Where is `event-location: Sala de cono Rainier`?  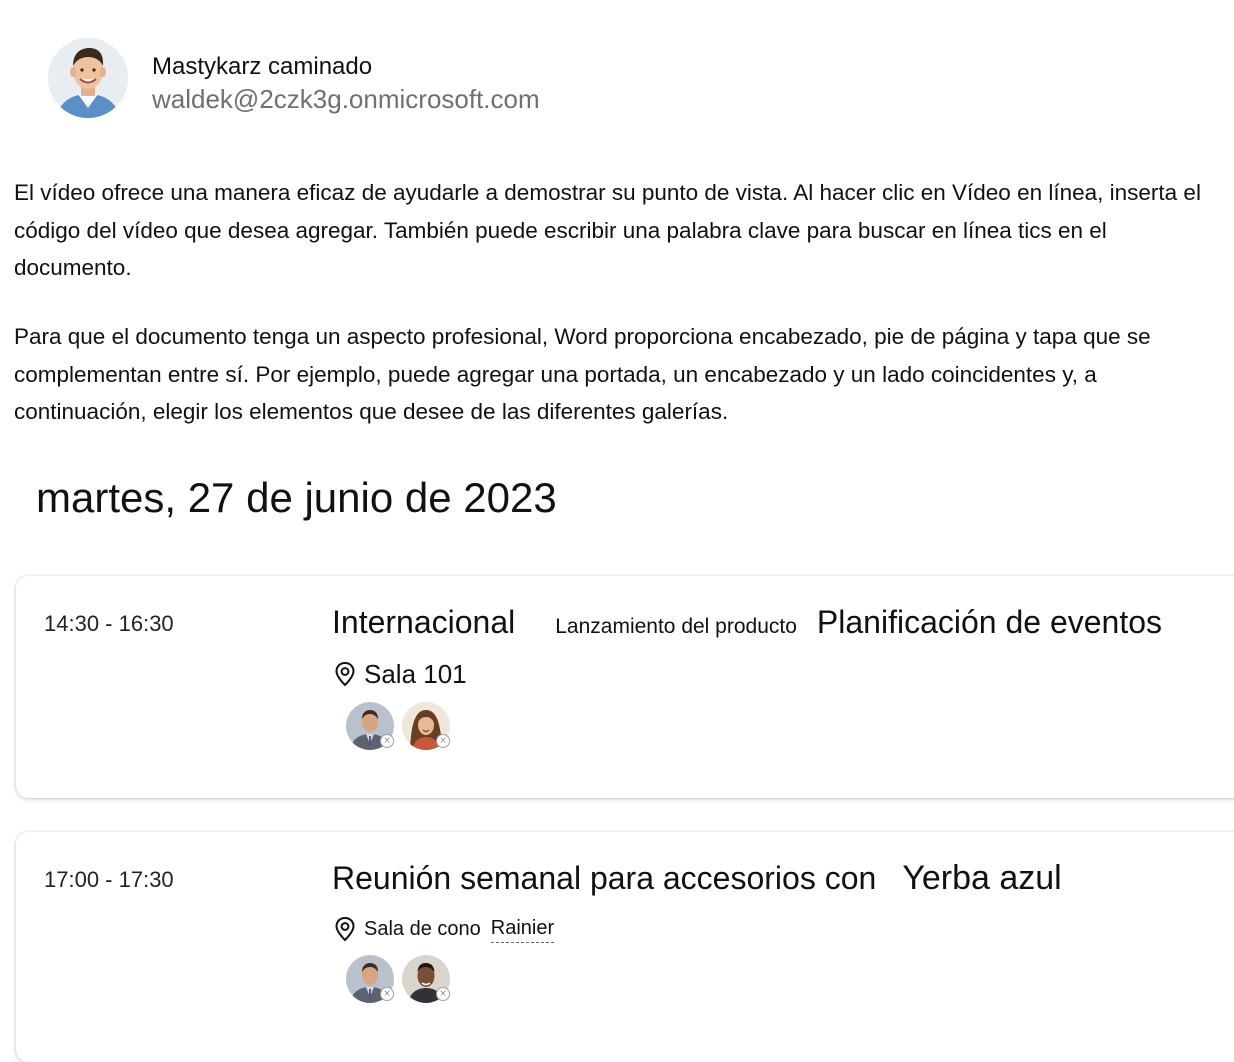 event-location: Sala de cono Rainier is located at coordinates (697, 928).